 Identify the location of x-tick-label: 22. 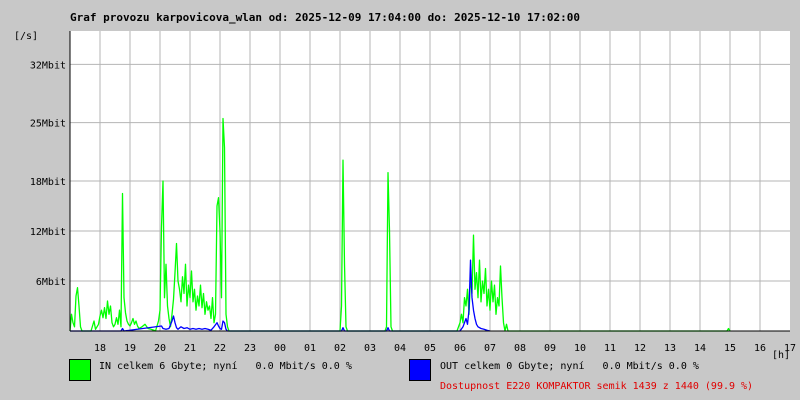
(220, 348).